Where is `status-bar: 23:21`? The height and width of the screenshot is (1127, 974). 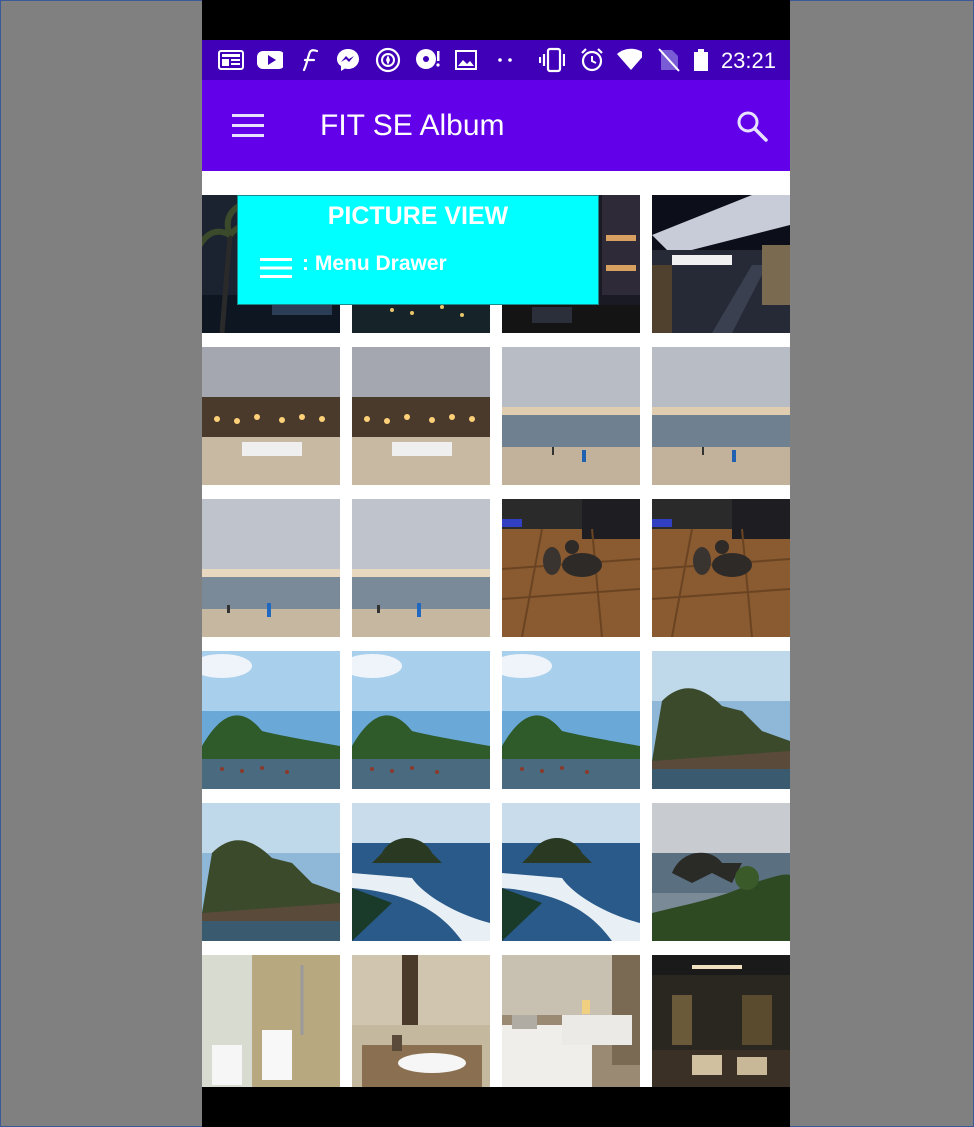 status-bar: 23:21 is located at coordinates (496, 60).